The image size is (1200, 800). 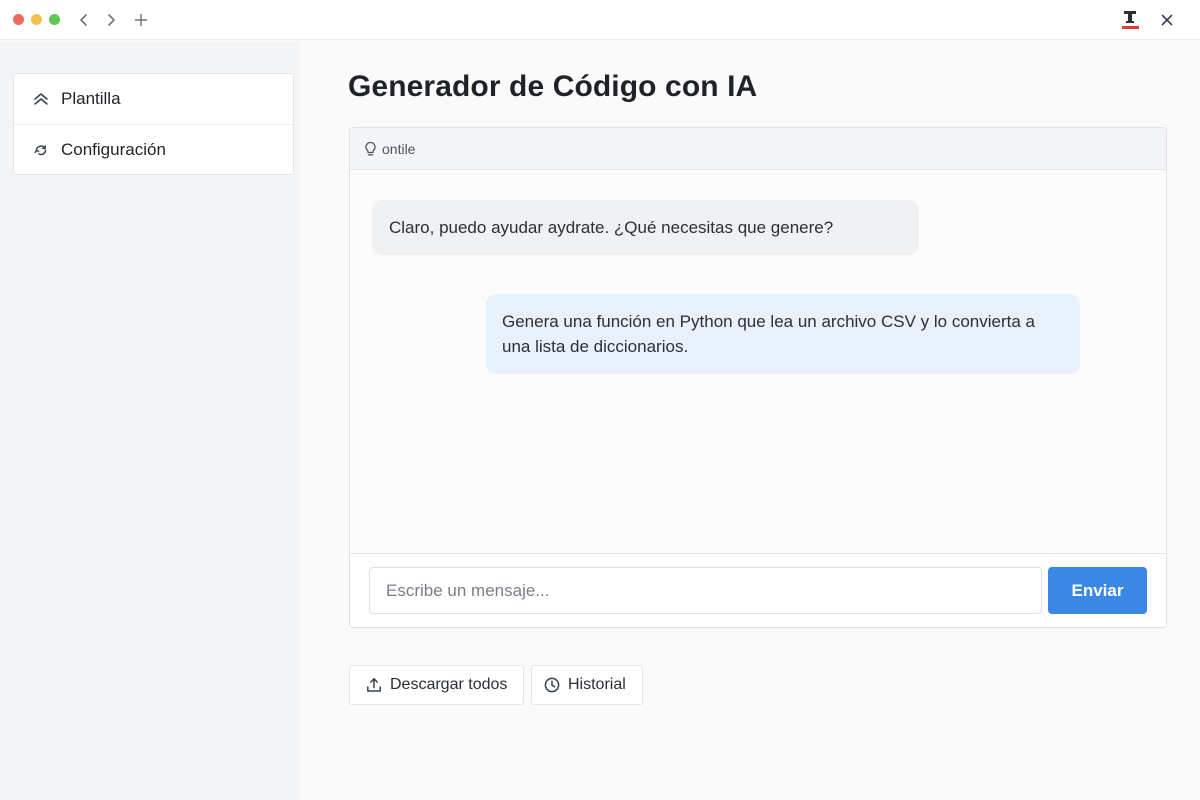 I want to click on message-input, so click(x=705, y=590).